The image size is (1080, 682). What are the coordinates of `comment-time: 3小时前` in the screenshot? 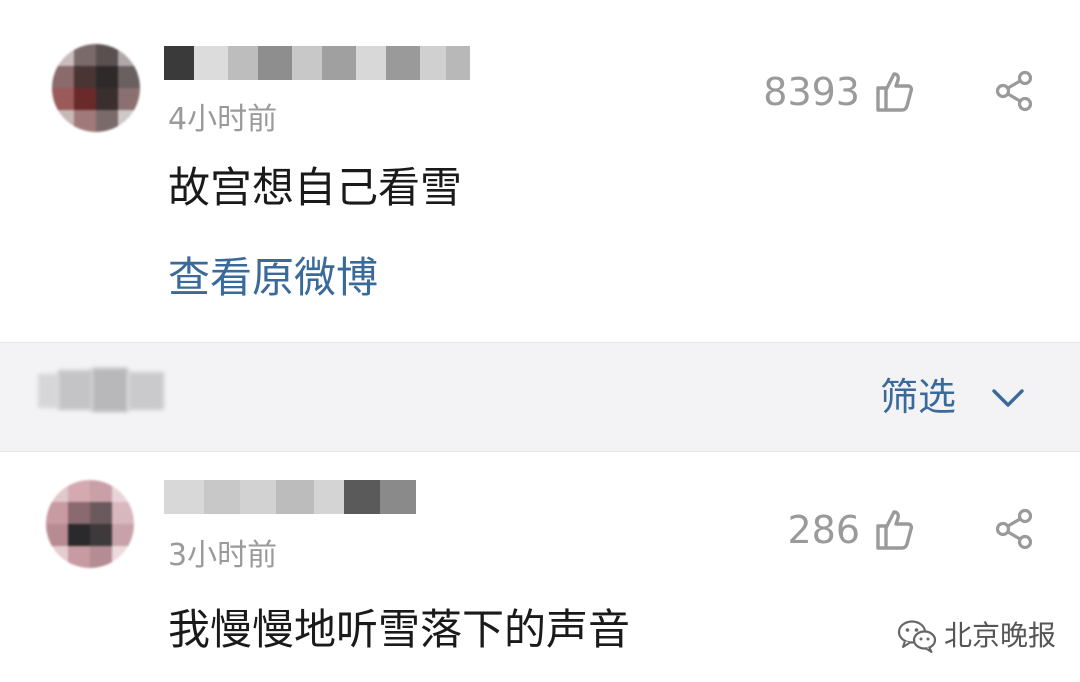 It's located at (223, 555).